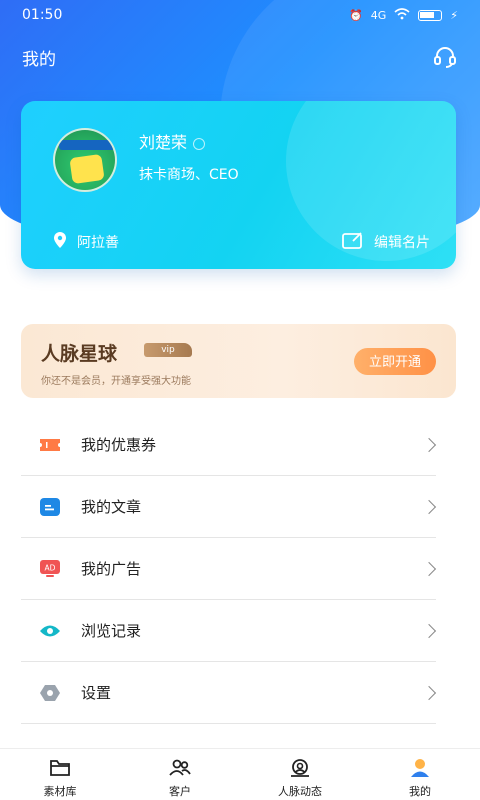 The height and width of the screenshot is (800, 480). I want to click on ad-icon: AD, so click(50, 569).